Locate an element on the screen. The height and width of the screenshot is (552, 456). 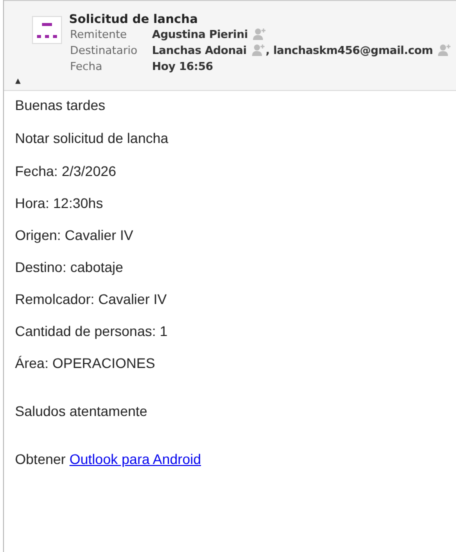
message-text: Hora: 12:30hs is located at coordinates (59, 203).